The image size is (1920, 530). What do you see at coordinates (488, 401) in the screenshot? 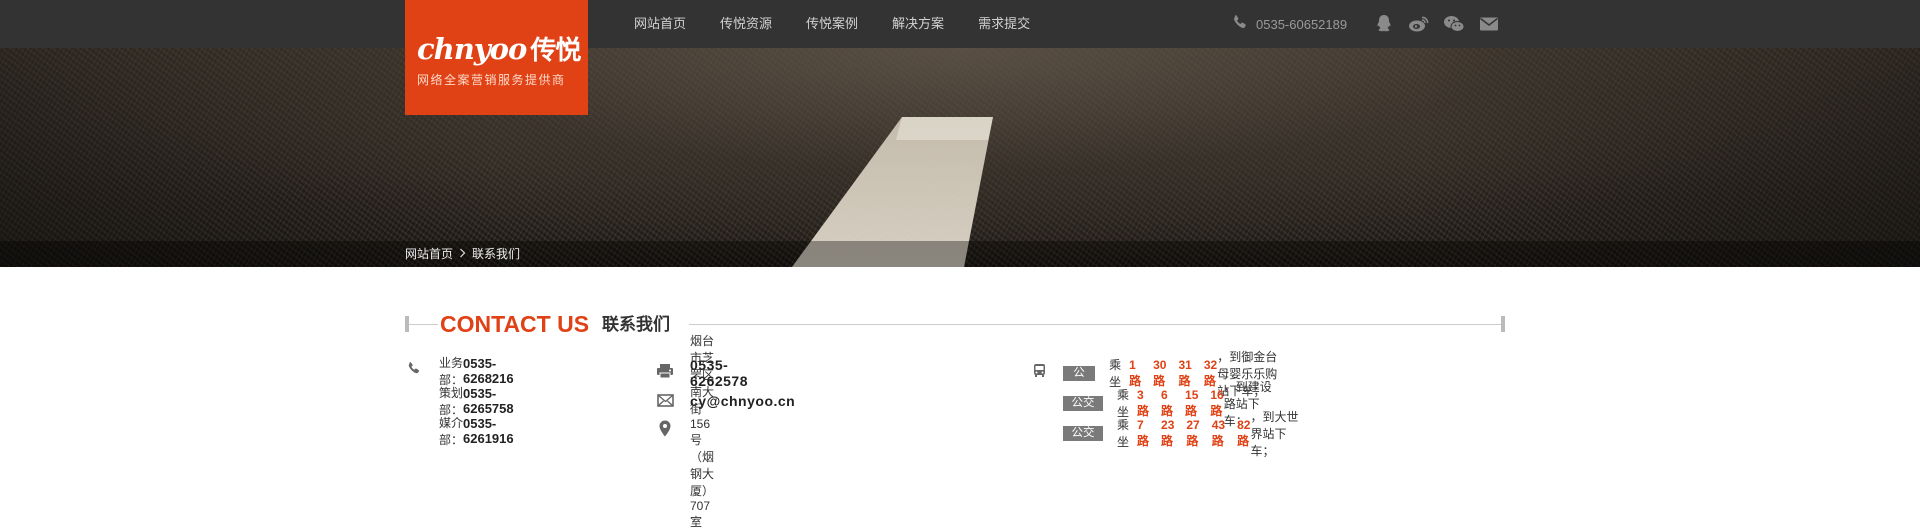
I see `department-phone: 0535-6265758` at bounding box center [488, 401].